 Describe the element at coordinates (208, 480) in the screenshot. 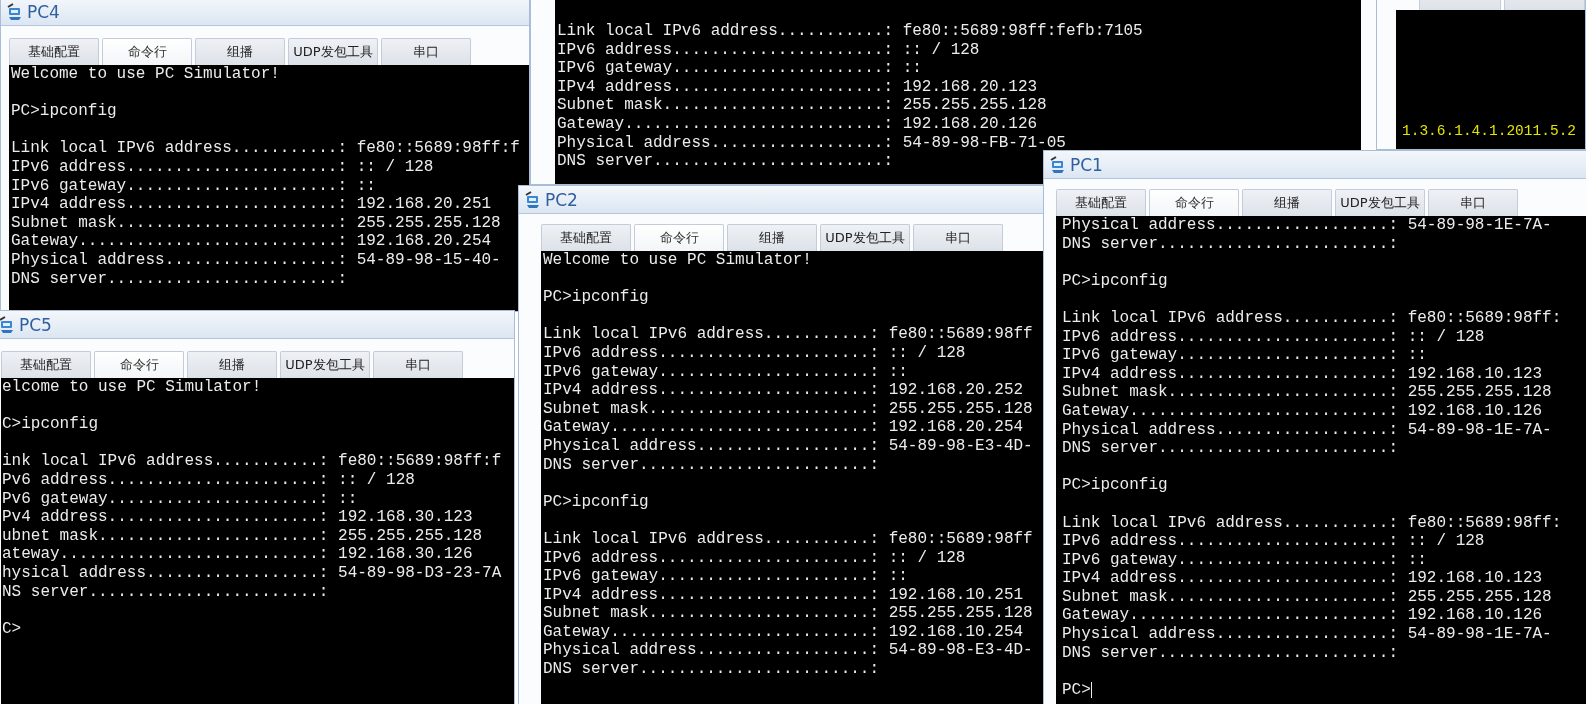

I see `terminal-line: Pv6 address......................: :: / 128` at that location.